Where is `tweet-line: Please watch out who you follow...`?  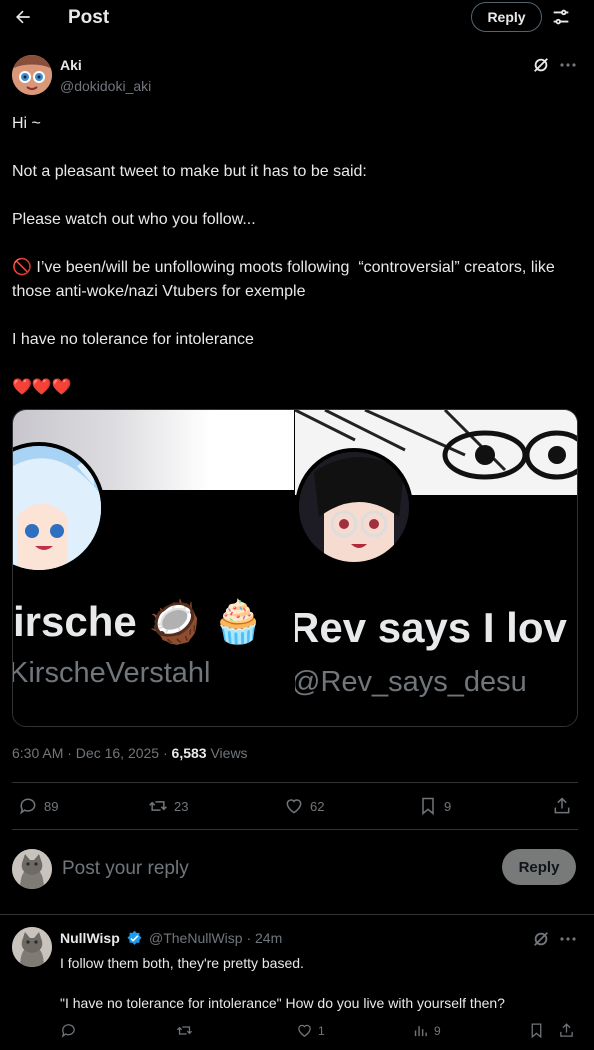
tweet-line: Please watch out who you follow... is located at coordinates (134, 219).